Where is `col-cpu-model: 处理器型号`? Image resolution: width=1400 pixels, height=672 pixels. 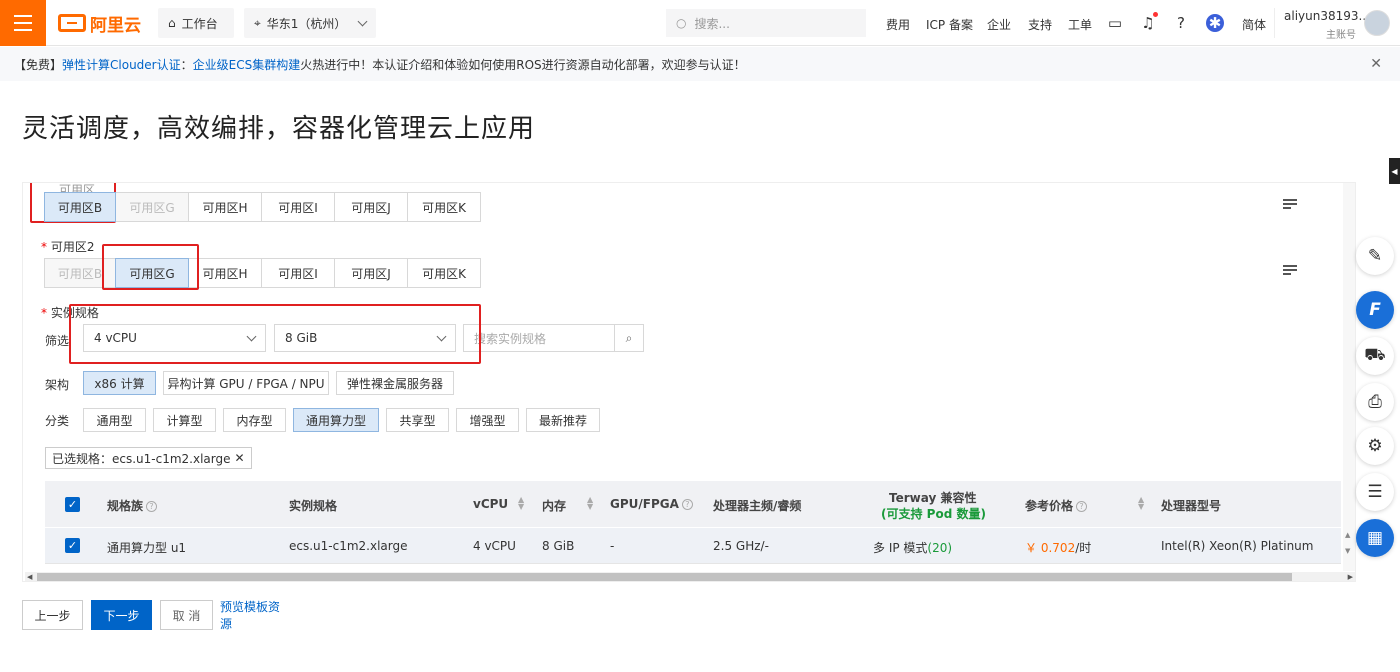
col-cpu-model: 处理器型号 is located at coordinates (1191, 506).